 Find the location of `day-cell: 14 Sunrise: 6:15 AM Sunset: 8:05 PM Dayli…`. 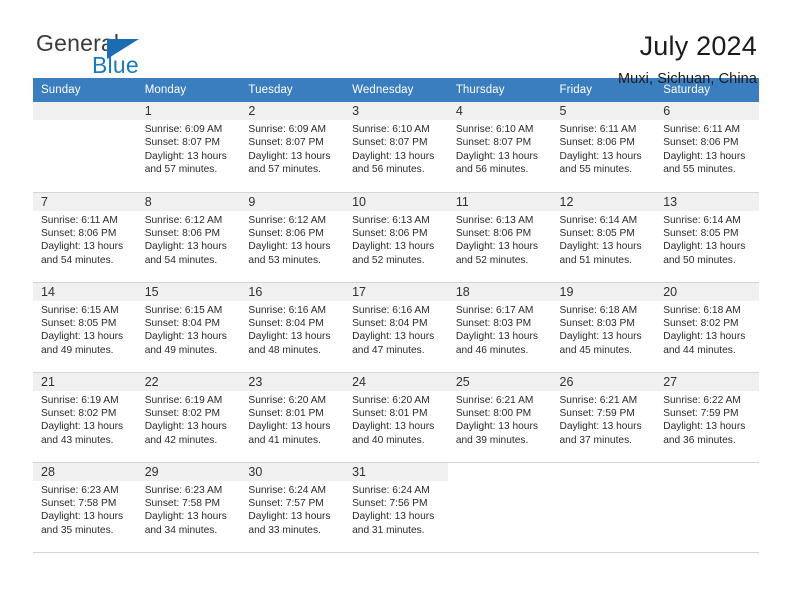

day-cell: 14 Sunrise: 6:15 AM Sunset: 8:05 PM Dayli… is located at coordinates (85, 327).